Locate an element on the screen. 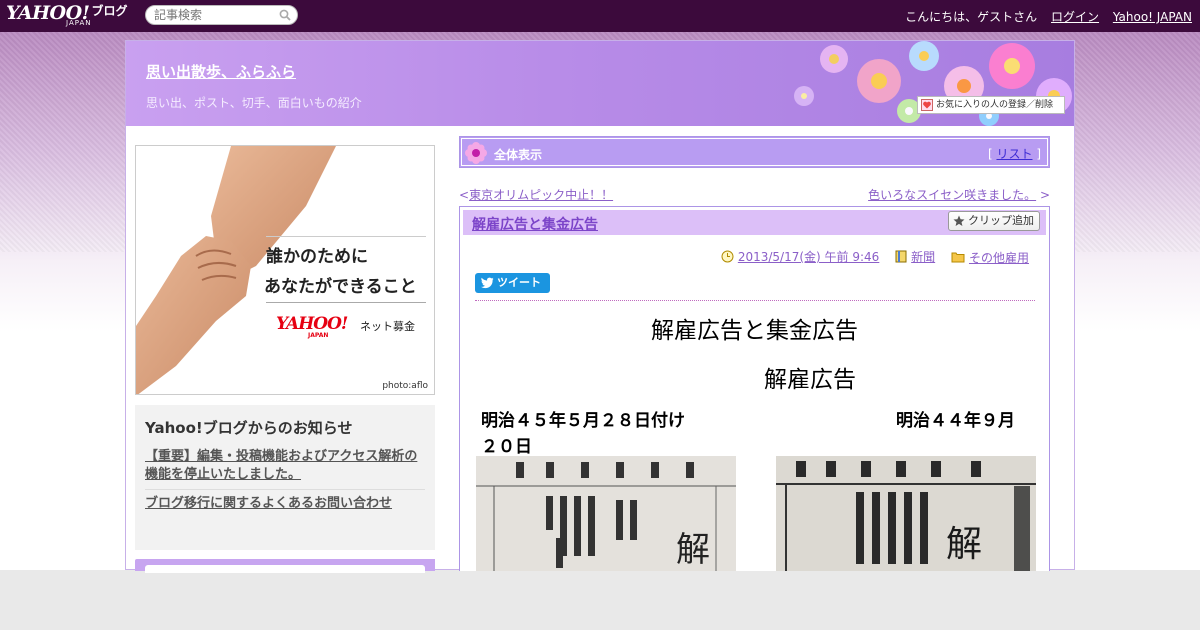 The image size is (1200, 630). newspaper-scan-left: 解 is located at coordinates (606, 513).